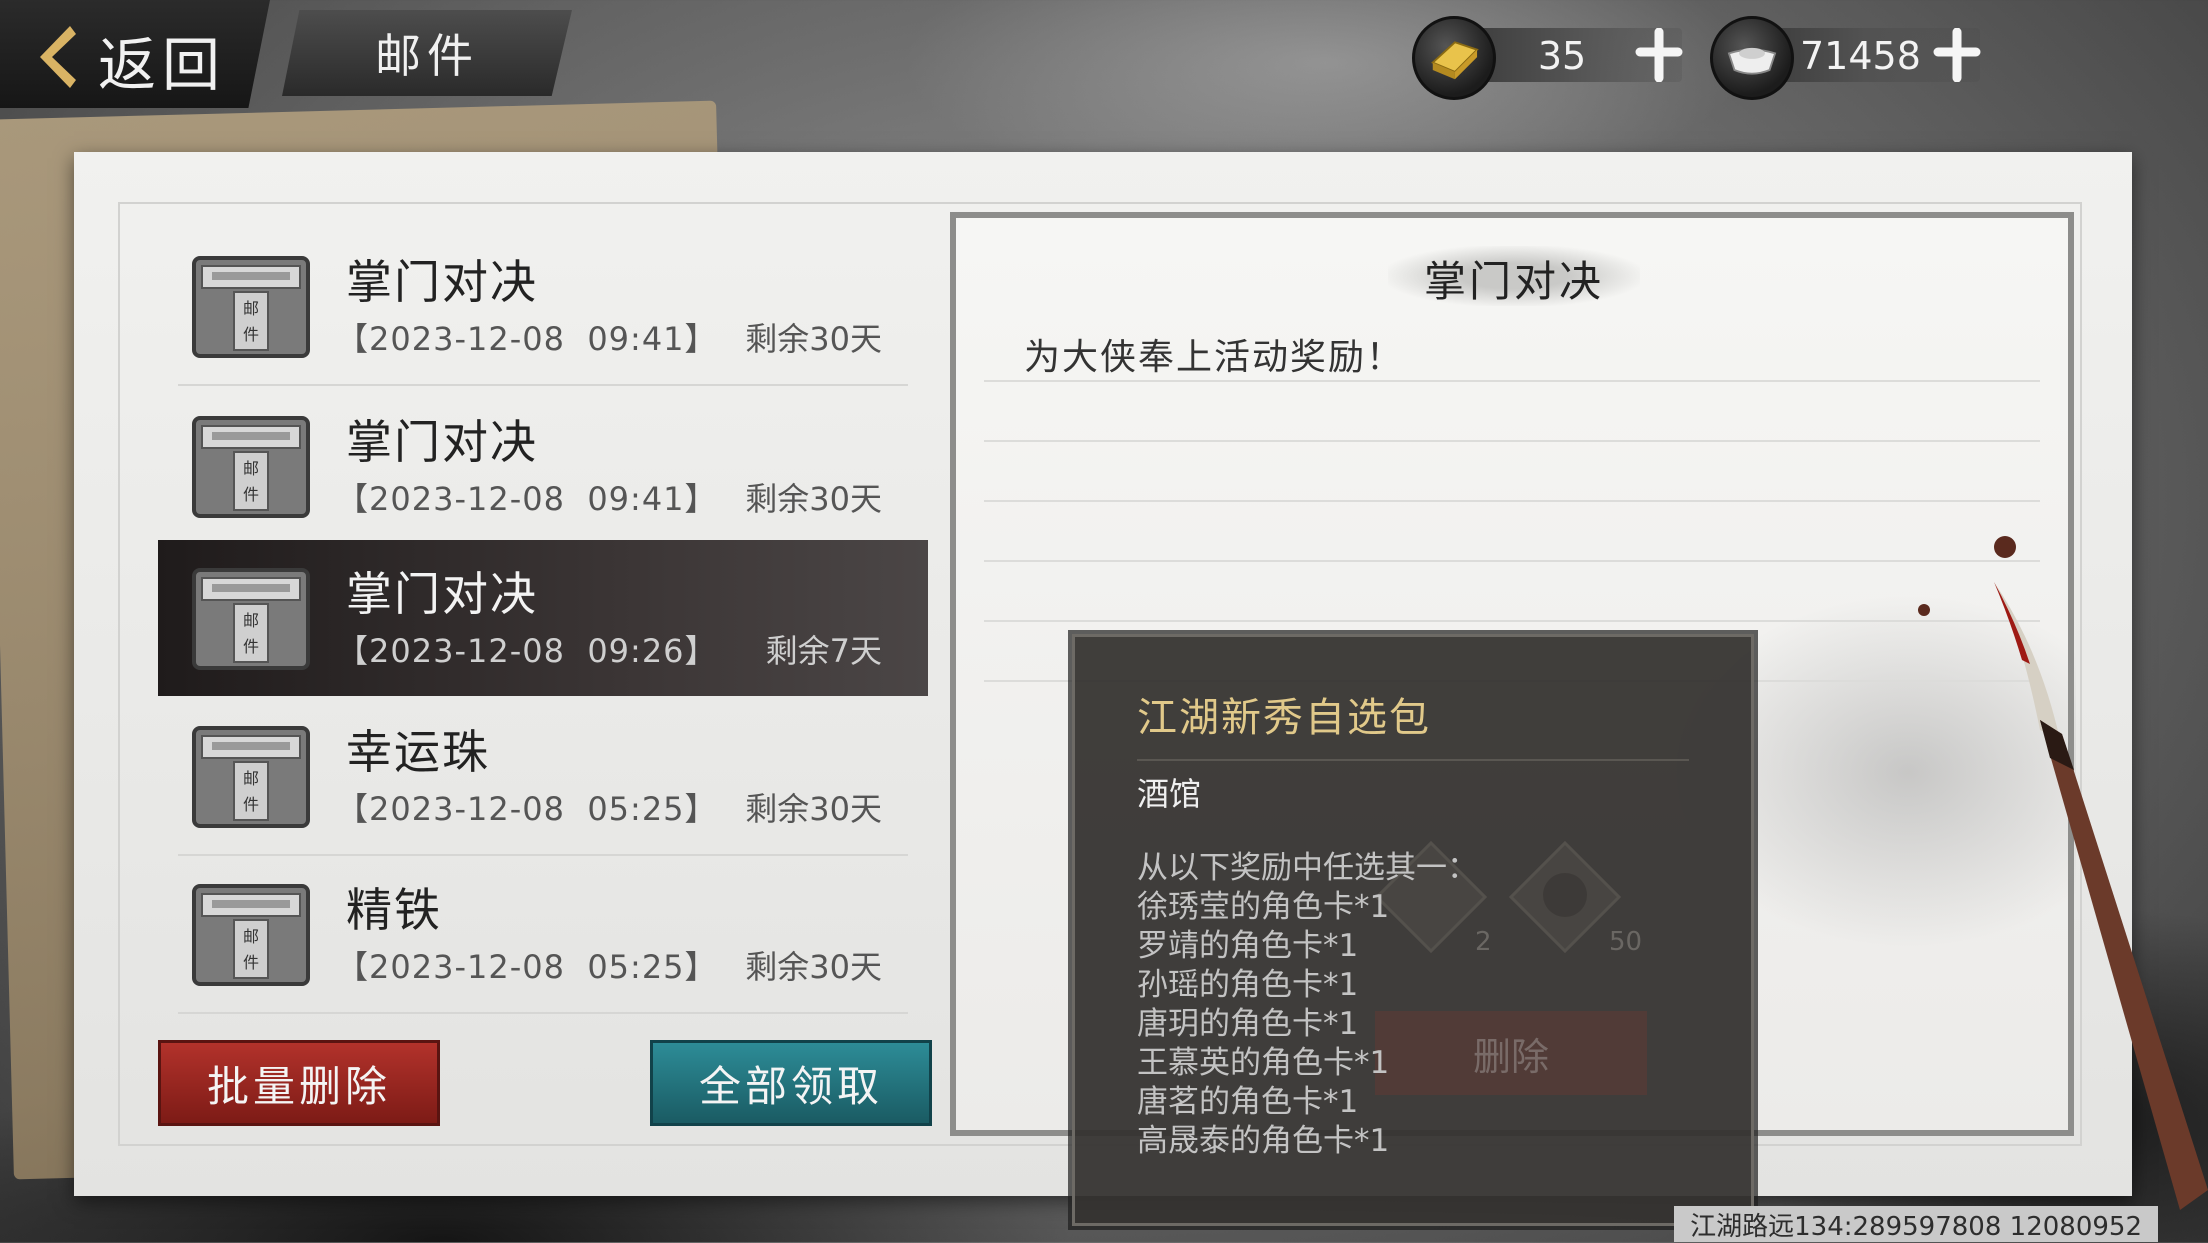 This screenshot has width=2208, height=1243. I want to click on reward-option: 罗靖的角色卡*1, so click(1248, 946).